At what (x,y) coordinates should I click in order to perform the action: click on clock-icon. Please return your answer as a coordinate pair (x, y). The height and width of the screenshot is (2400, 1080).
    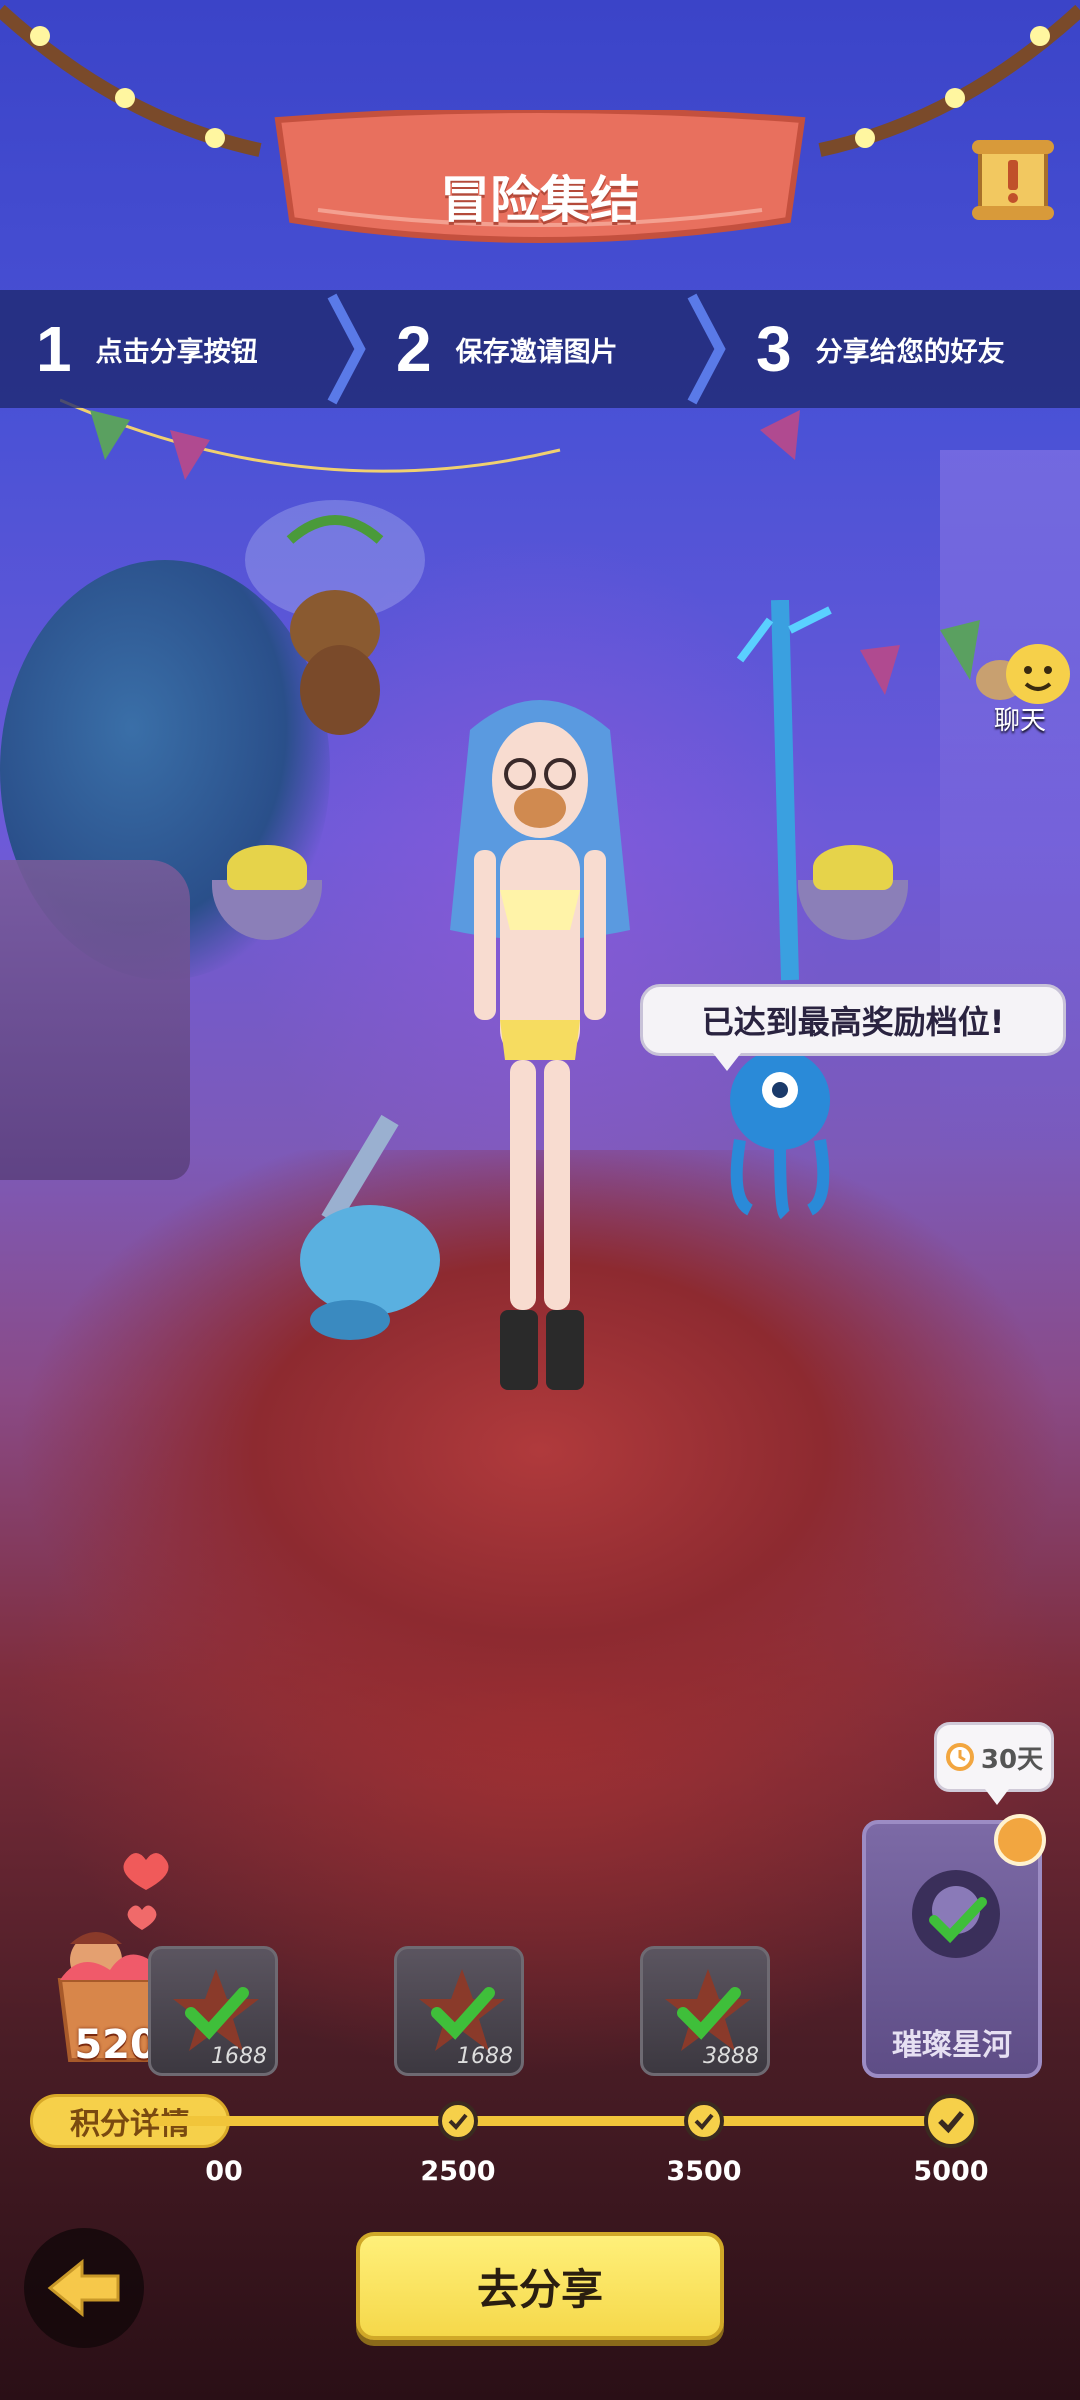
    Looking at the image, I should click on (959, 1757).